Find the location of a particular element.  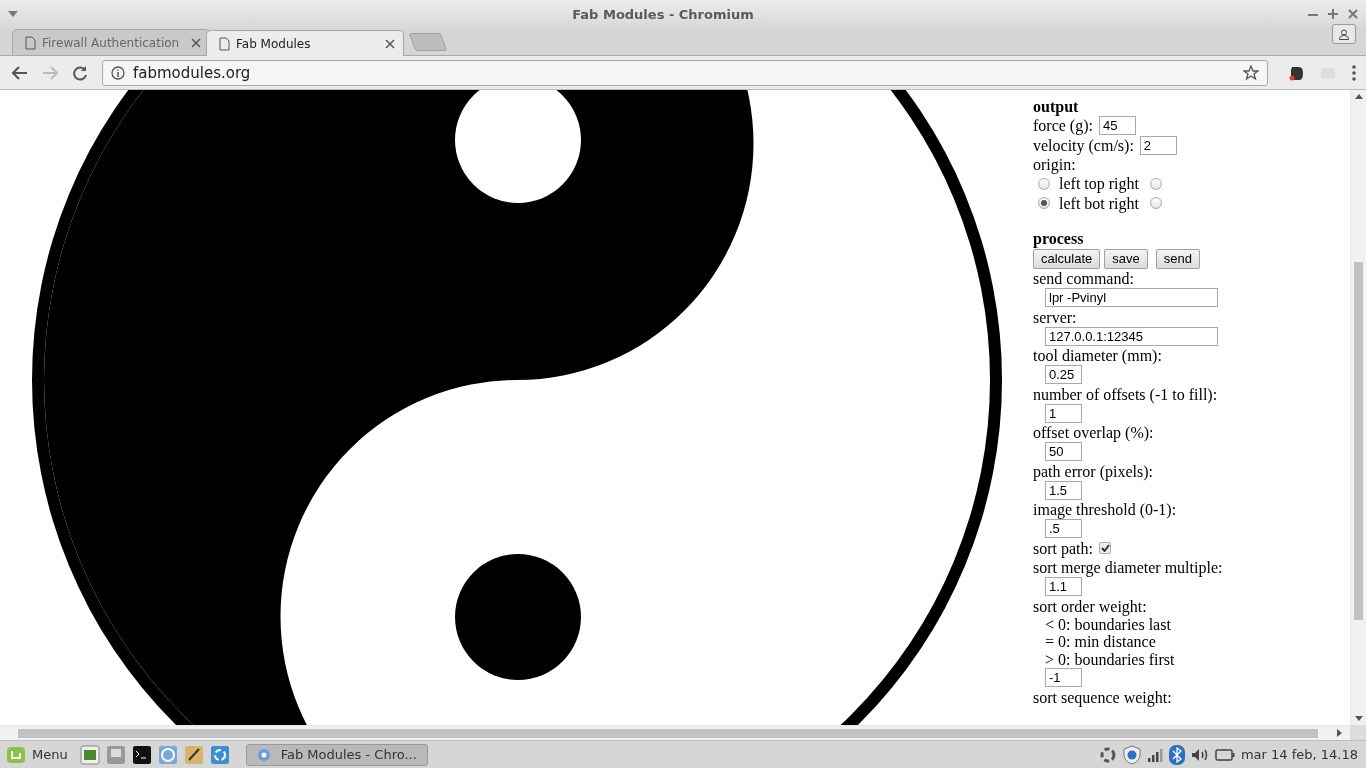

menu-icon is located at coordinates (1354, 72).